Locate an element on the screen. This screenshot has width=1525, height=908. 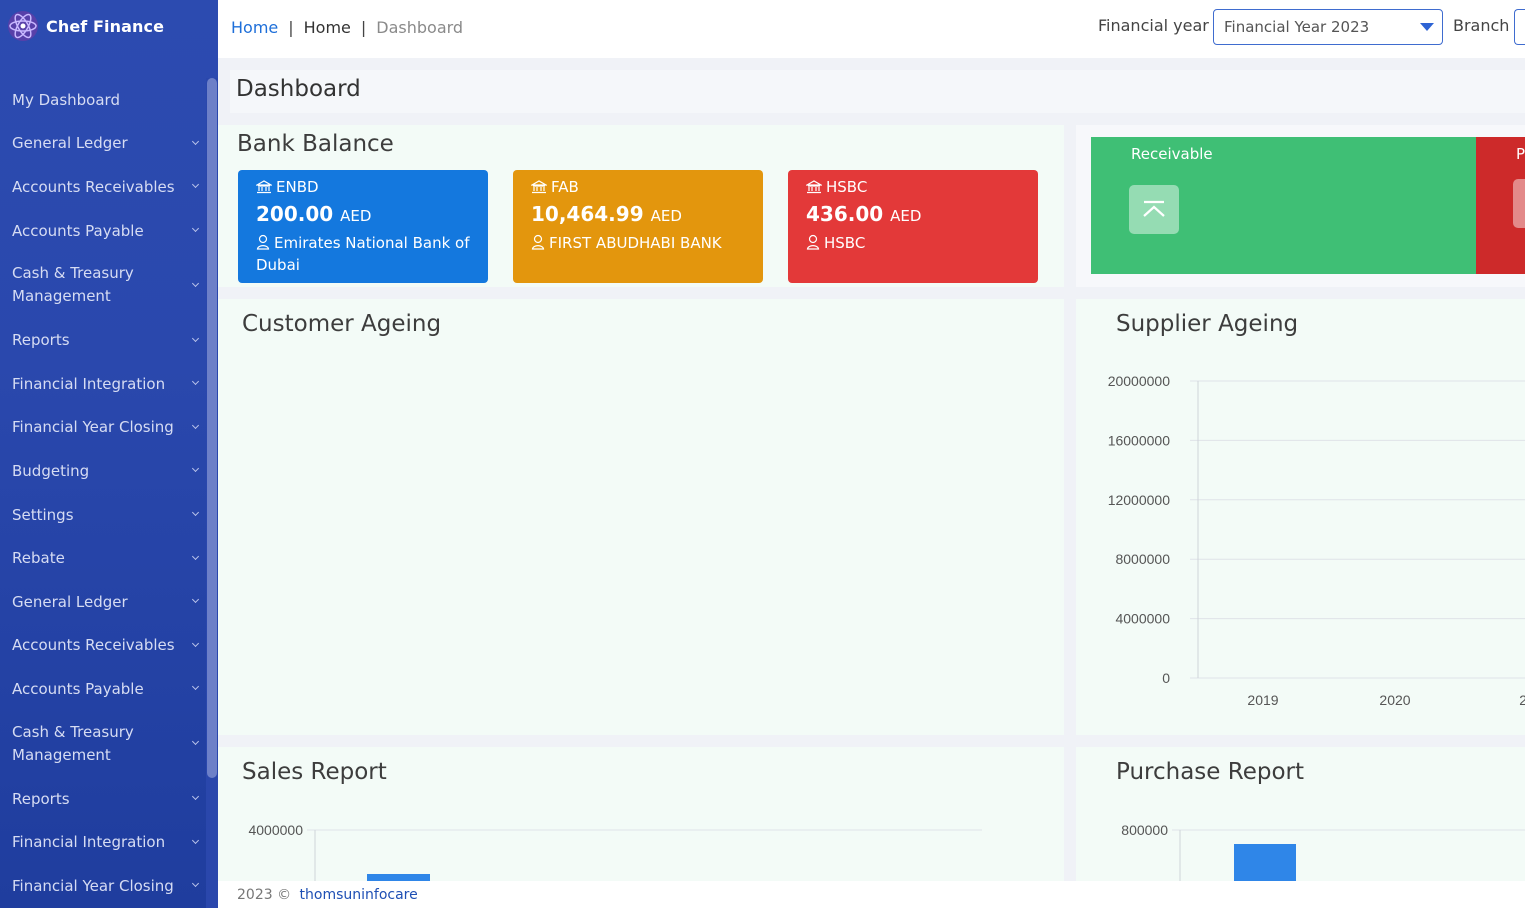
sidebar-item-label: Settings is located at coordinates (43, 514).